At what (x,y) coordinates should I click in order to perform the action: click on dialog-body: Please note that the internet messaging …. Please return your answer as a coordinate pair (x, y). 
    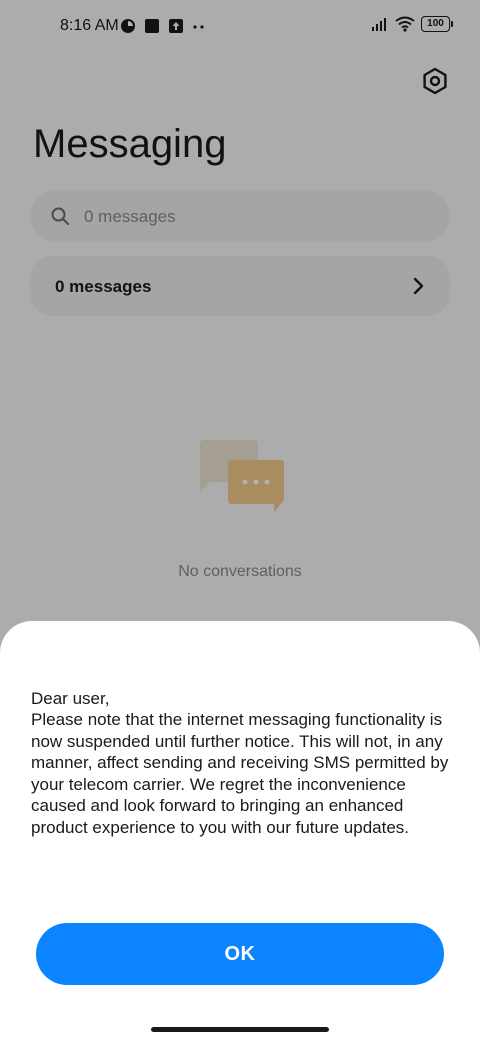
    Looking at the image, I should click on (240, 773).